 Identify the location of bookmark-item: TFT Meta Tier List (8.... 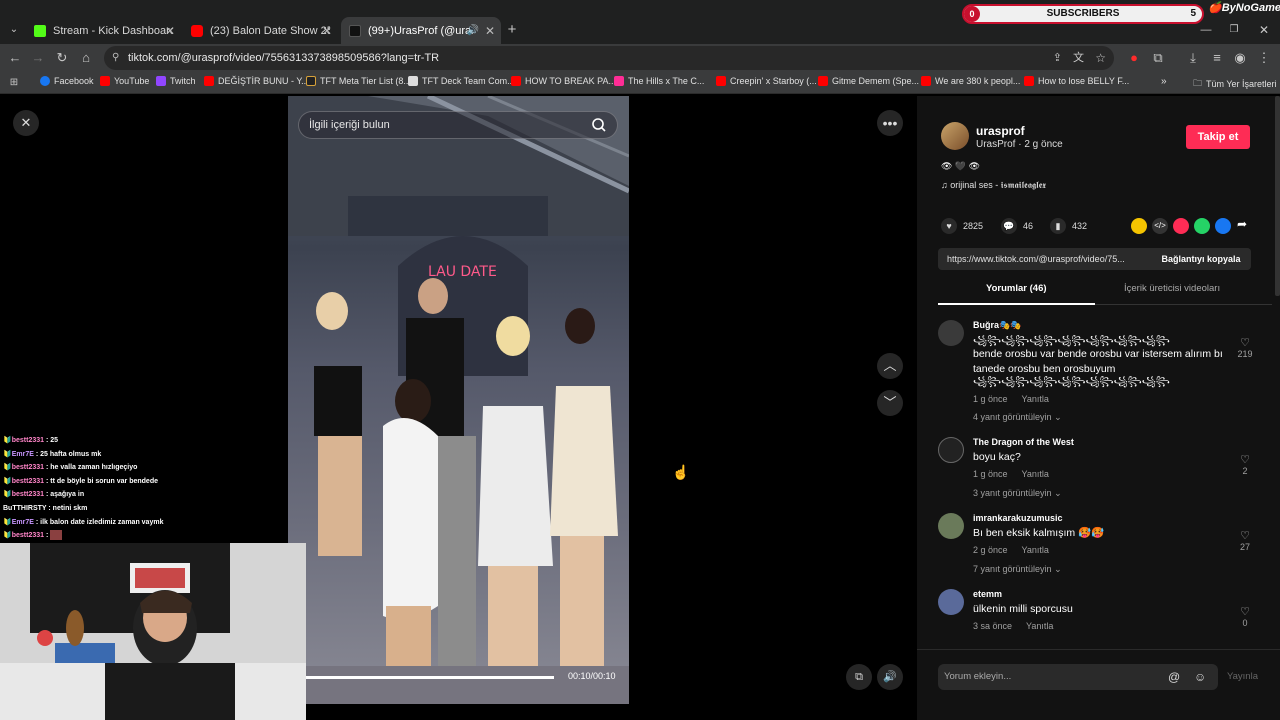
(358, 81).